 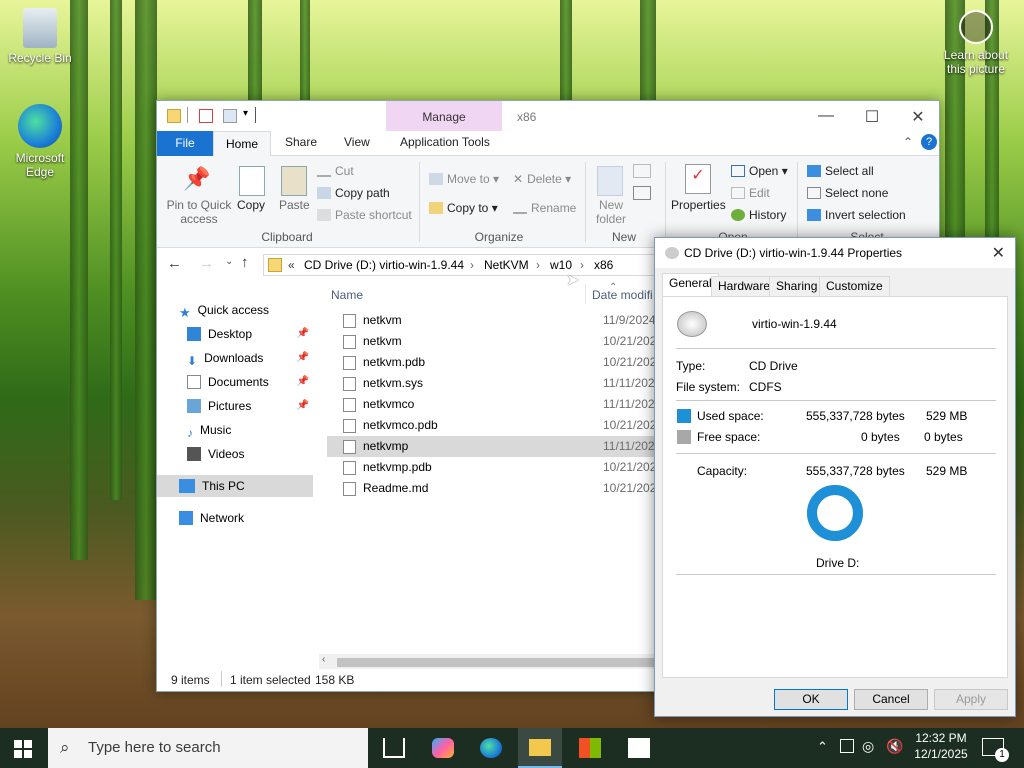 What do you see at coordinates (208, 748) in the screenshot?
I see `search-box: ⌕ Type here to search` at bounding box center [208, 748].